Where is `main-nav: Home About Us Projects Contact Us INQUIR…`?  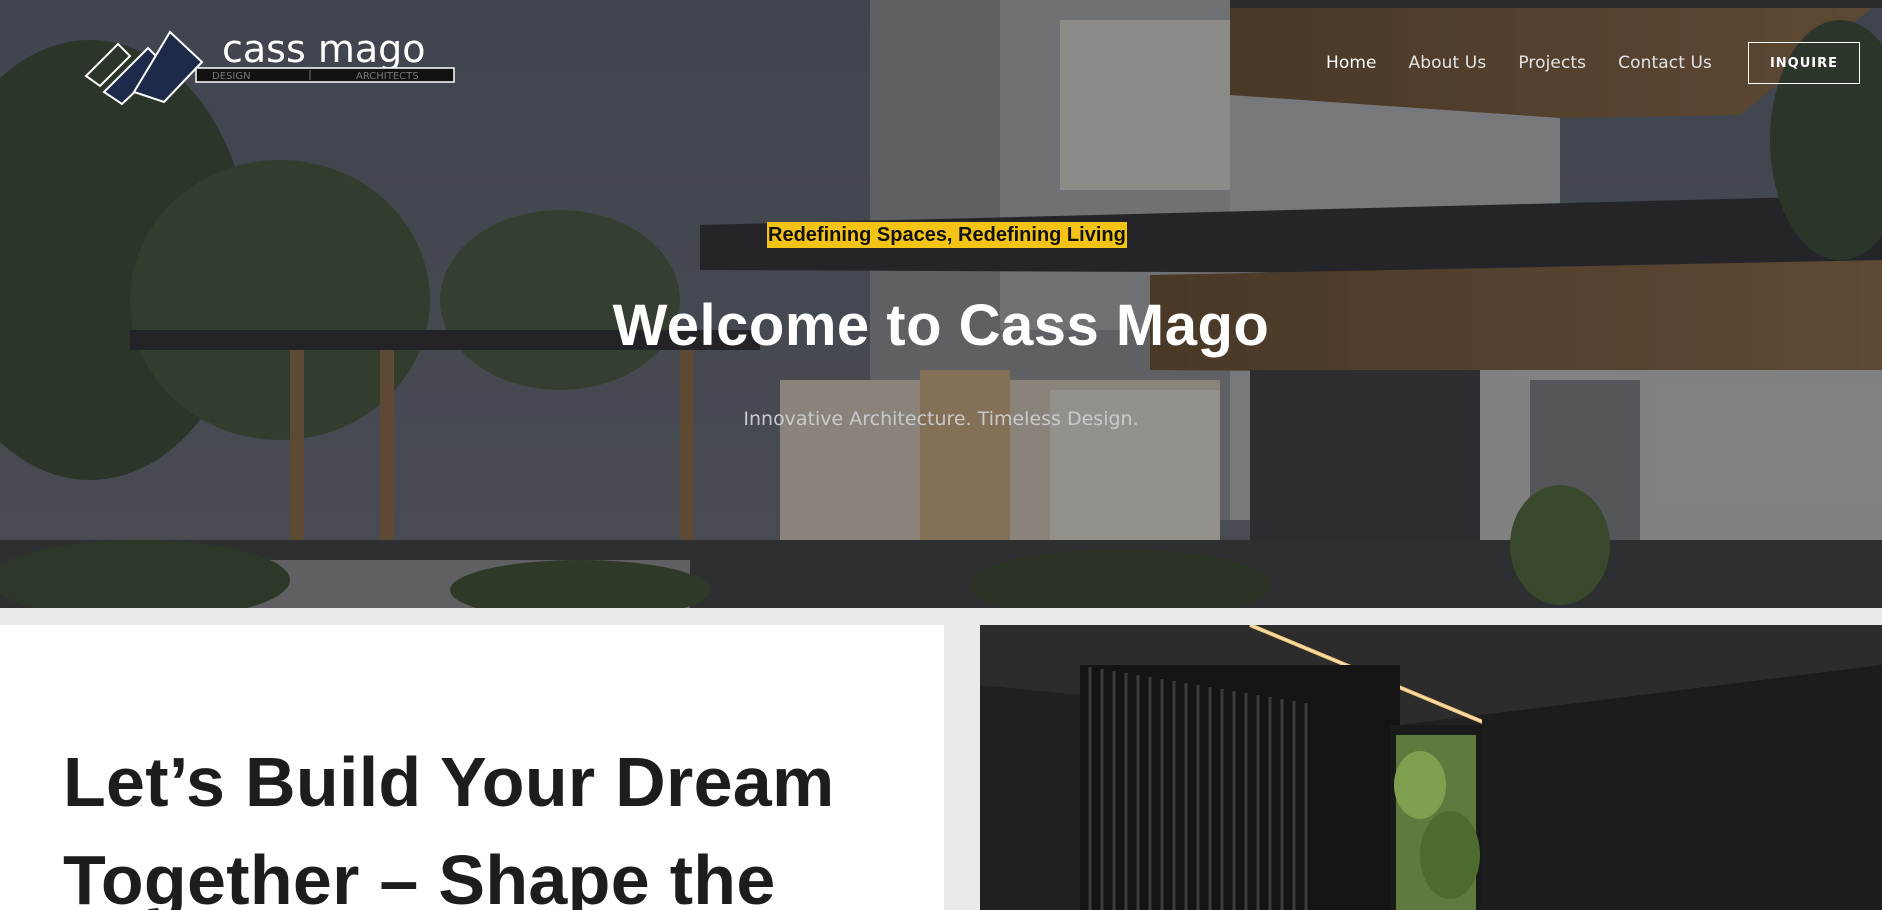 main-nav: Home About Us Projects Contact Us INQUIR… is located at coordinates (1577, 63).